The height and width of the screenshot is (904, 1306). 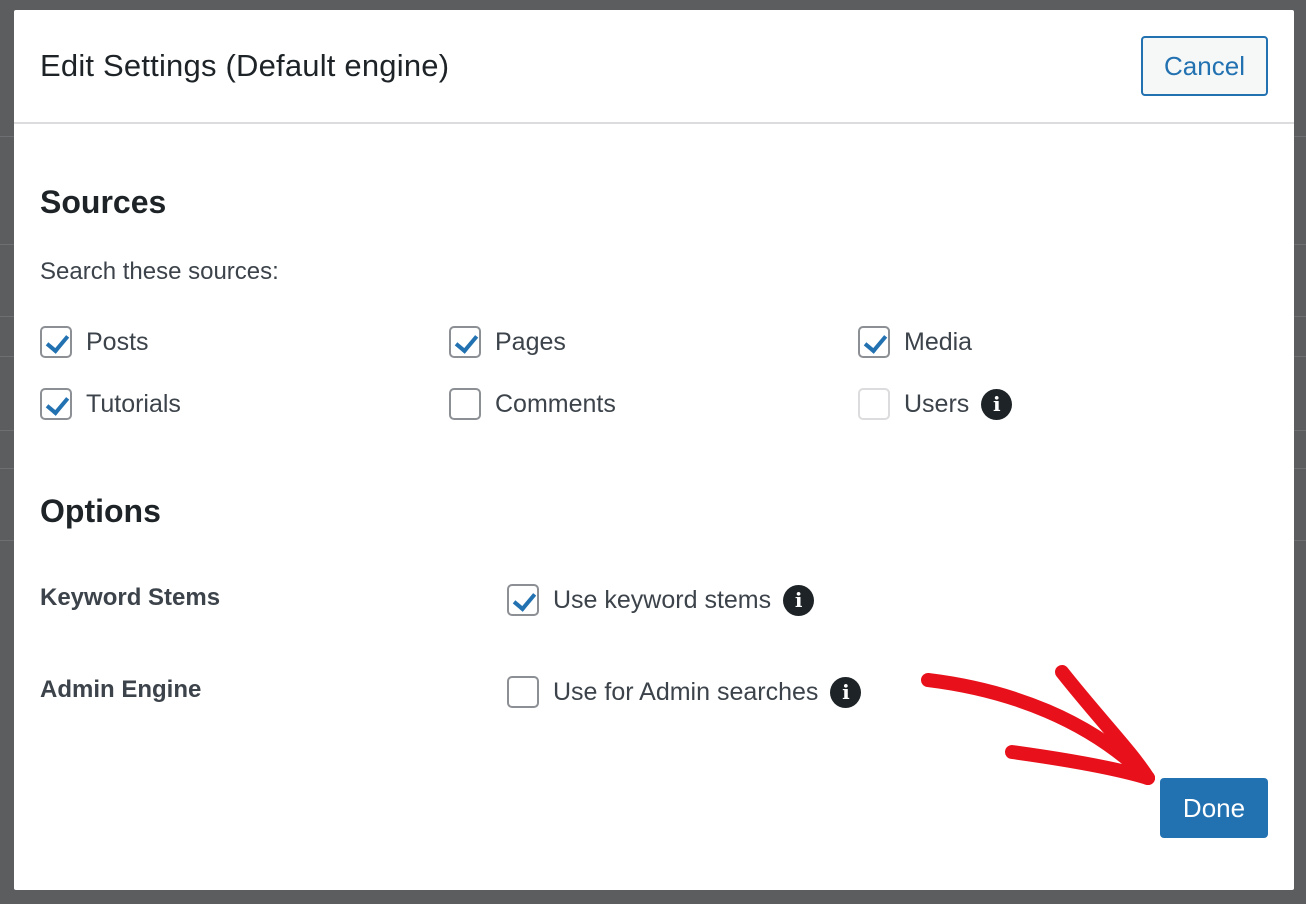 I want to click on admin-searches-checkbox, so click(x=523, y=692).